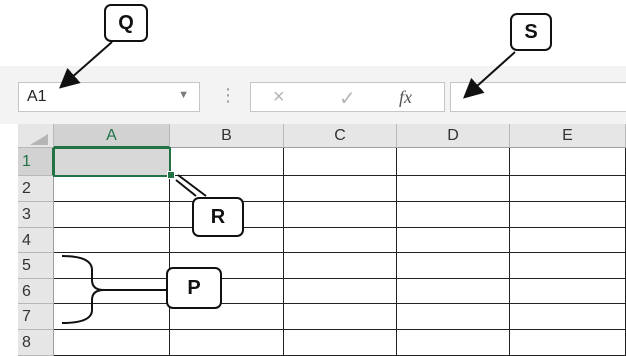 This screenshot has width=626, height=356. Describe the element at coordinates (531, 32) in the screenshot. I see `callout-s: S` at that location.